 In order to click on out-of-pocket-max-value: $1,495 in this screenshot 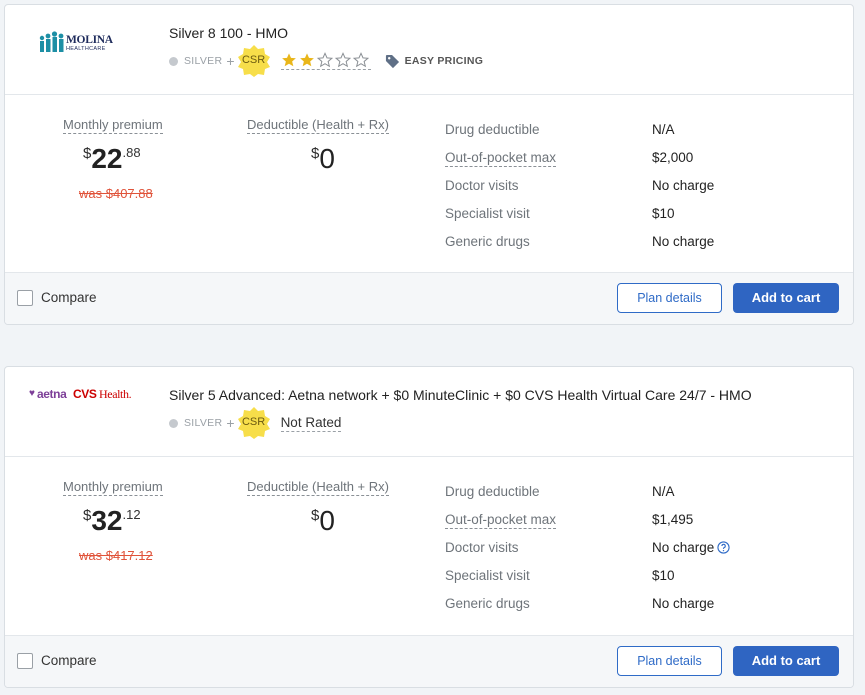, I will do `click(673, 519)`.